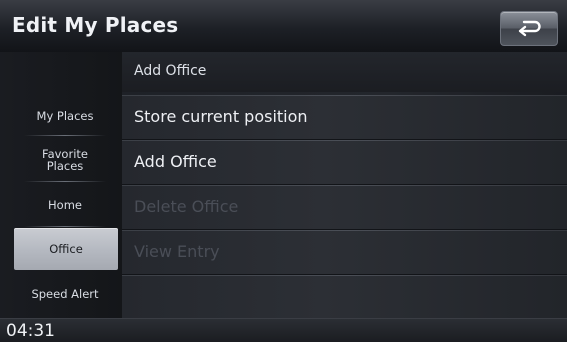  Describe the element at coordinates (344, 117) in the screenshot. I see `store-current-position-button: Store current position` at that location.